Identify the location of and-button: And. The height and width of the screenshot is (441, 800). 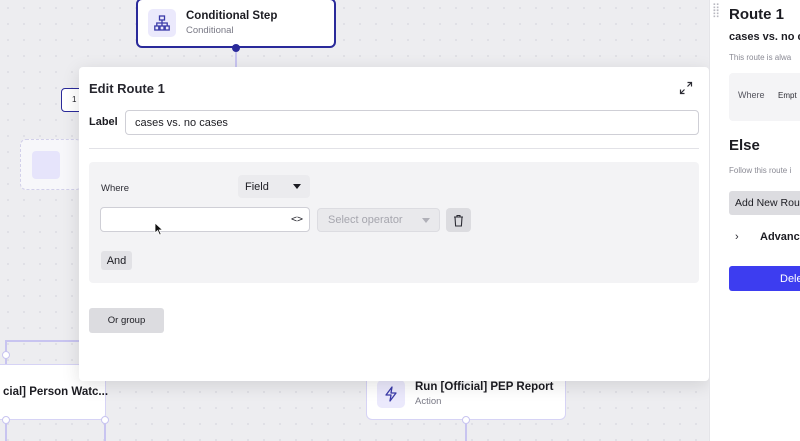
(116, 260).